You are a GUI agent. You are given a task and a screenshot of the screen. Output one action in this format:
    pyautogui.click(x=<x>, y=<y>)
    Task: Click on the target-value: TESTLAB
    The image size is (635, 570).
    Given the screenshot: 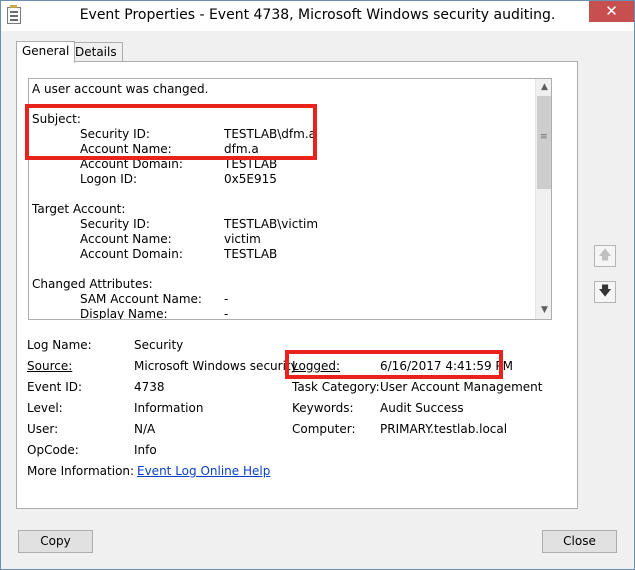 What is the action you would take?
    pyautogui.click(x=251, y=254)
    